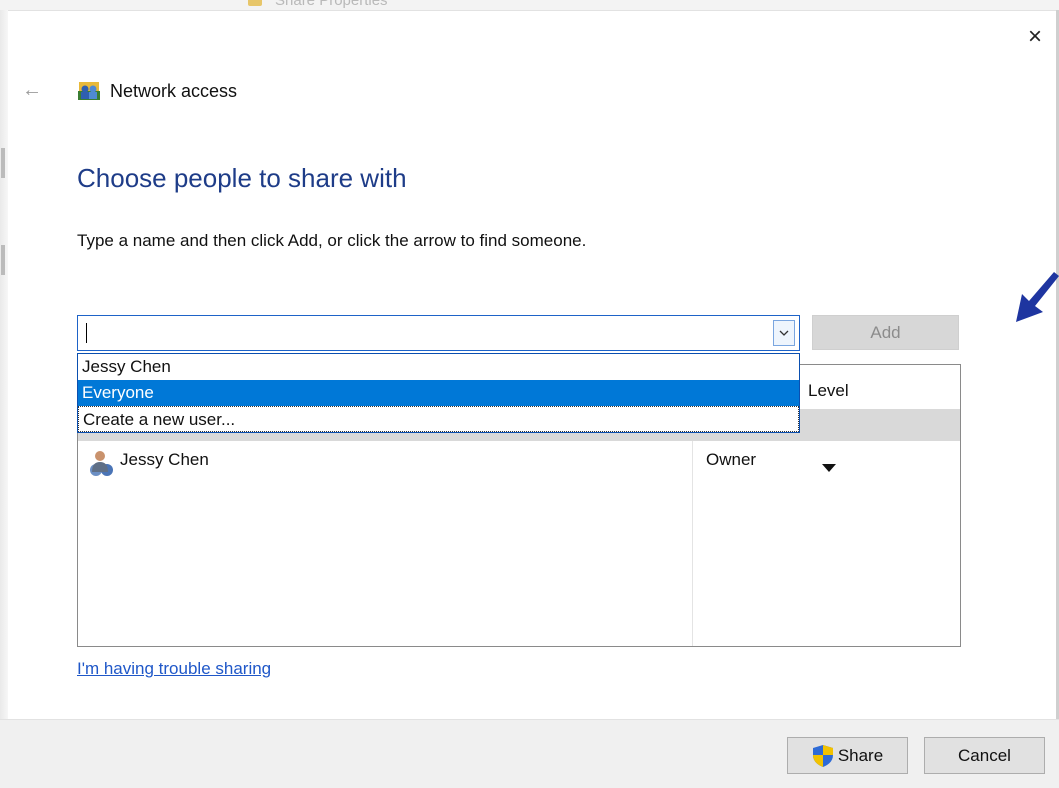  I want to click on share-button-label: Share, so click(860, 755).